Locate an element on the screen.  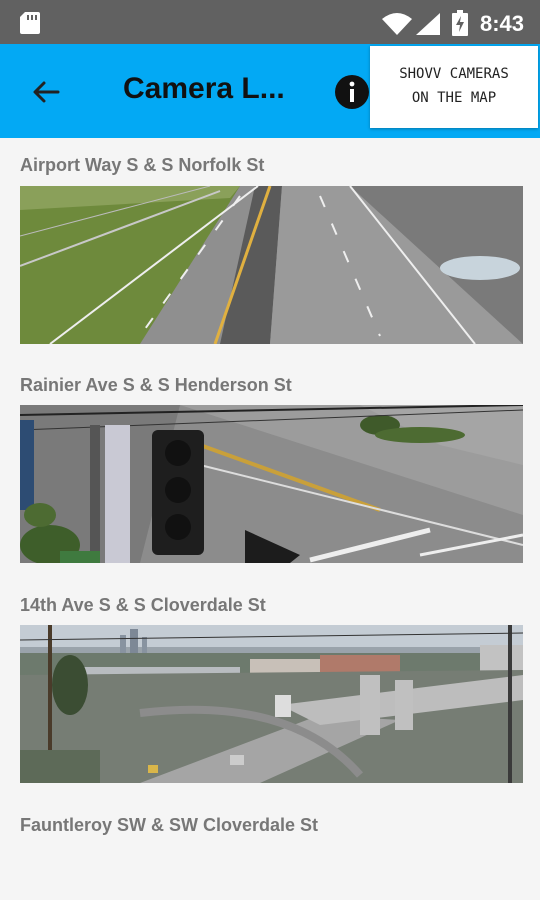
info-icon is located at coordinates (352, 92).